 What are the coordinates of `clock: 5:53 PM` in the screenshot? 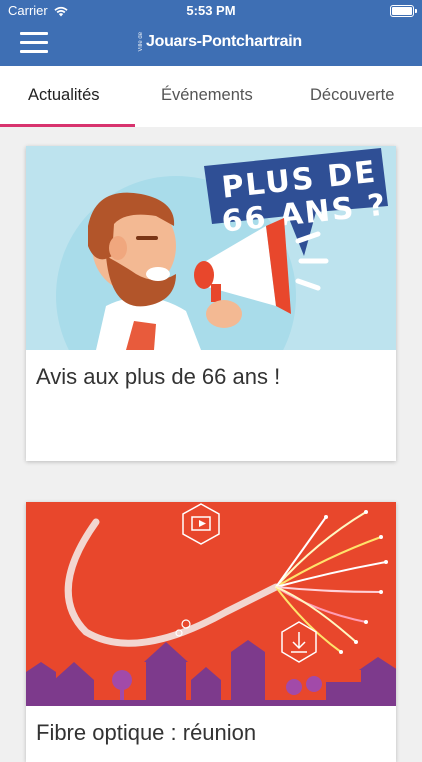 It's located at (211, 10).